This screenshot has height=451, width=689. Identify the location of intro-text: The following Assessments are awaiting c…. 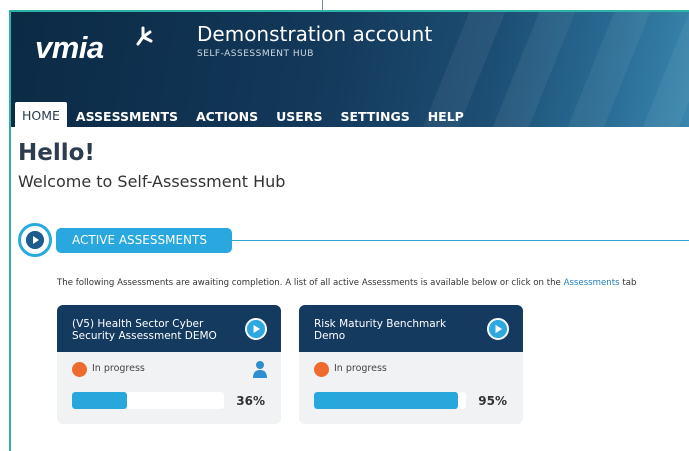
(346, 283).